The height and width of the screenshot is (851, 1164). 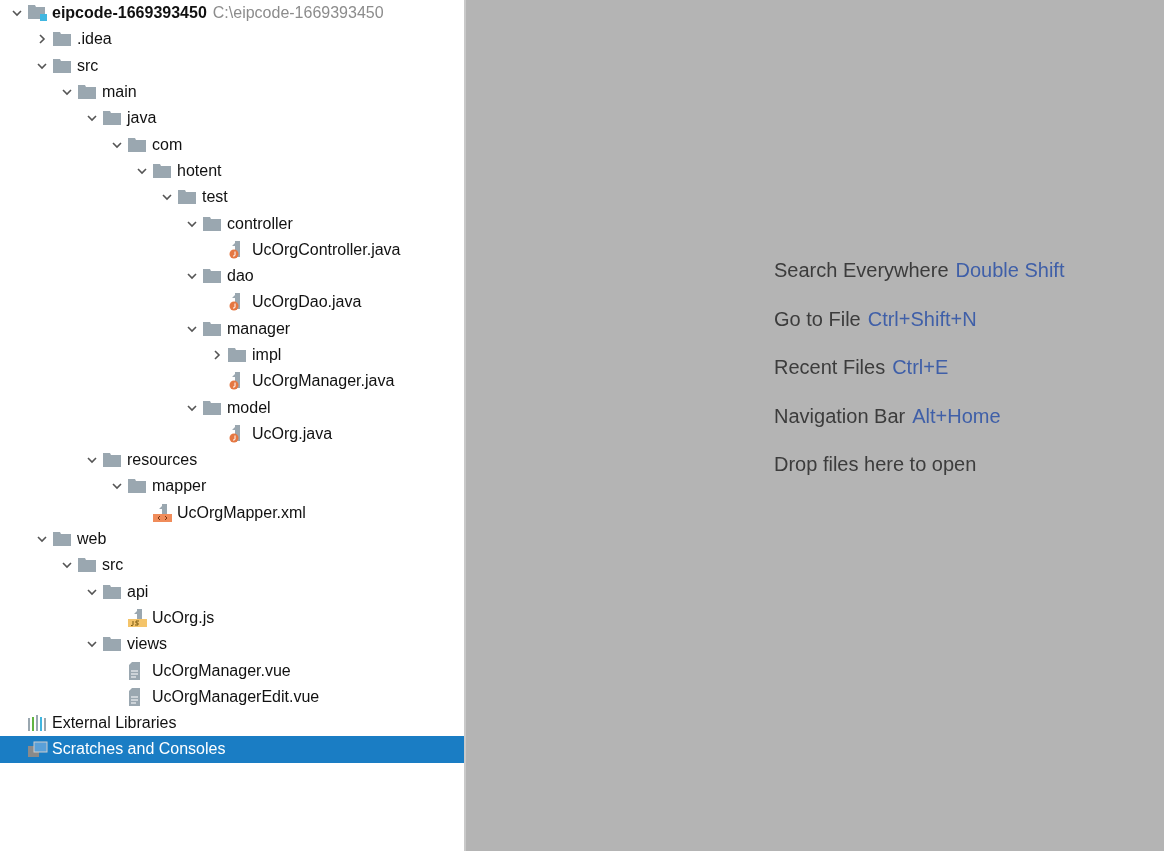 What do you see at coordinates (183, 617) in the screenshot?
I see `item-label: UcOrg.js` at bounding box center [183, 617].